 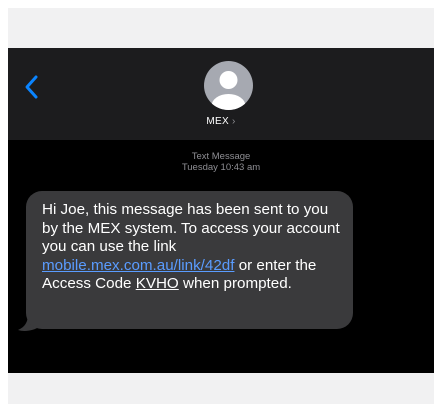 What do you see at coordinates (228, 90) in the screenshot?
I see `person-silhouette-icon` at bounding box center [228, 90].